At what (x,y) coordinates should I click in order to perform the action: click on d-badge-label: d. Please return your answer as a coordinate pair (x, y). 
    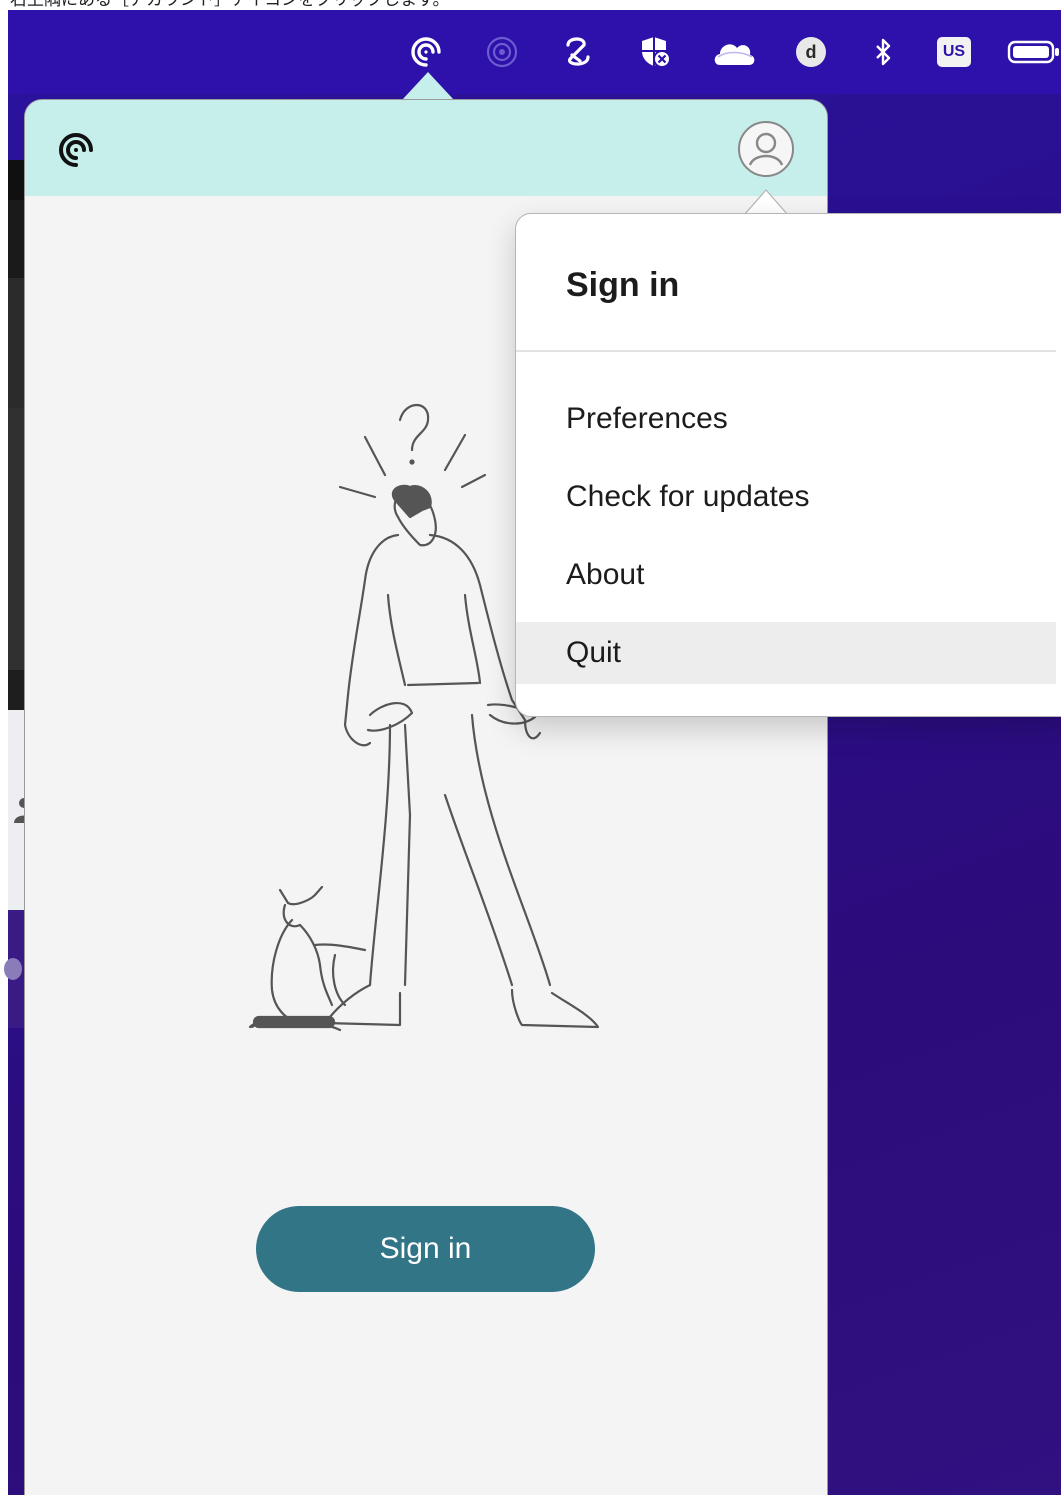
    Looking at the image, I should click on (811, 52).